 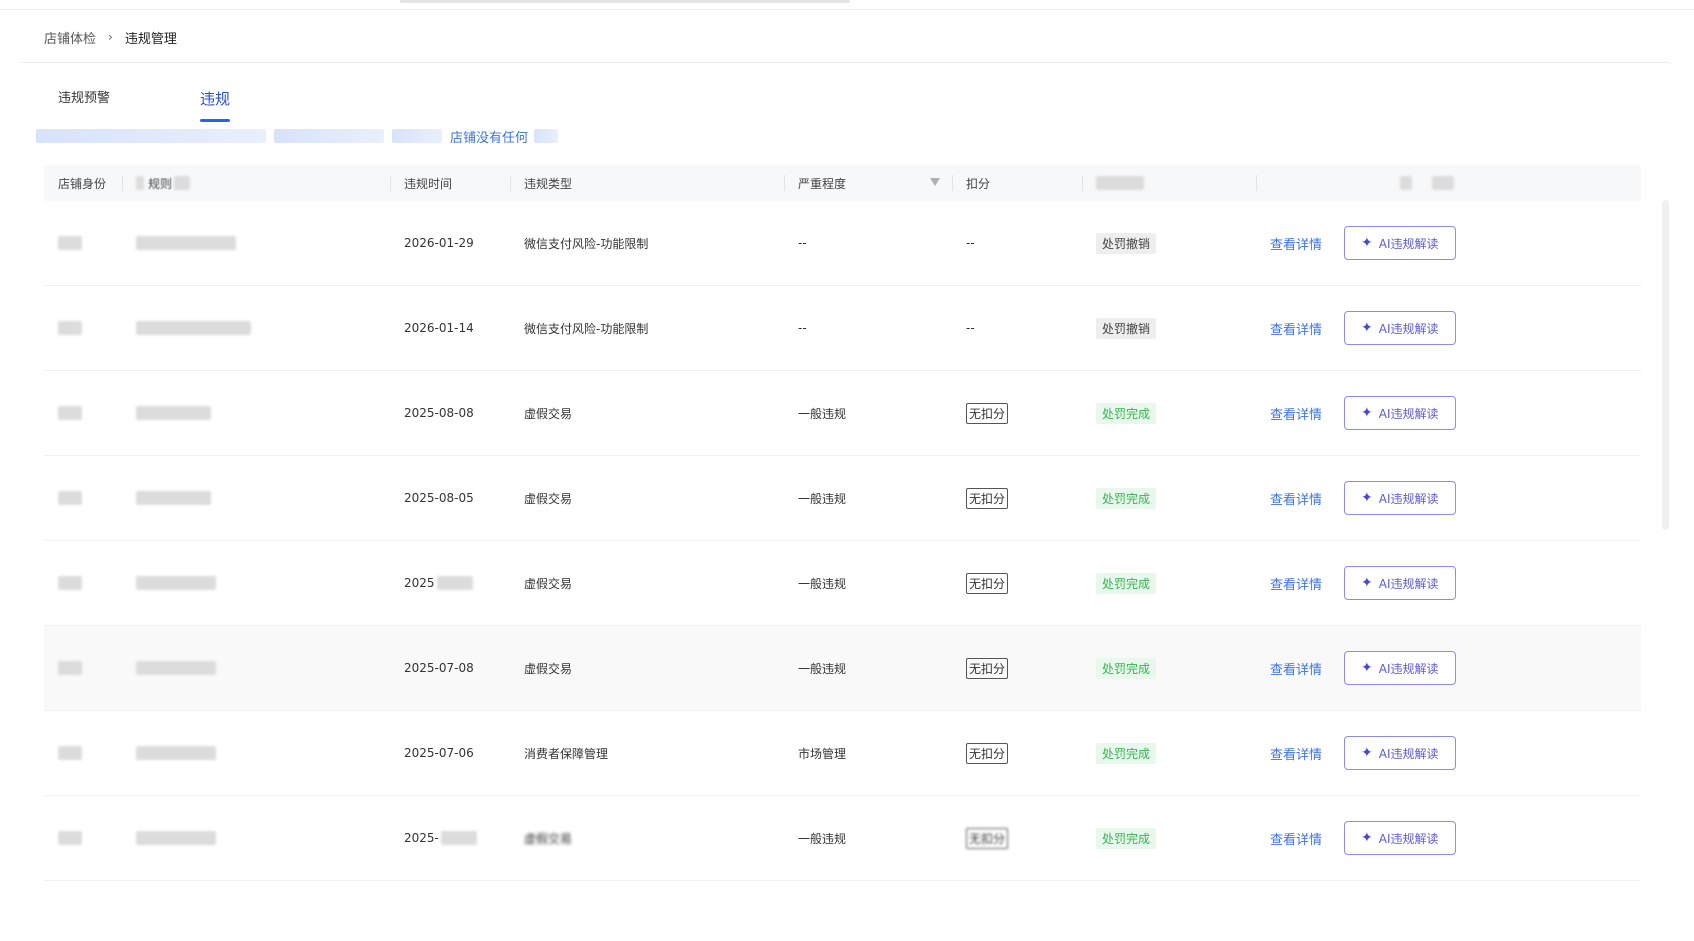 I want to click on tab-violation-warning: 违规预警, so click(x=84, y=104).